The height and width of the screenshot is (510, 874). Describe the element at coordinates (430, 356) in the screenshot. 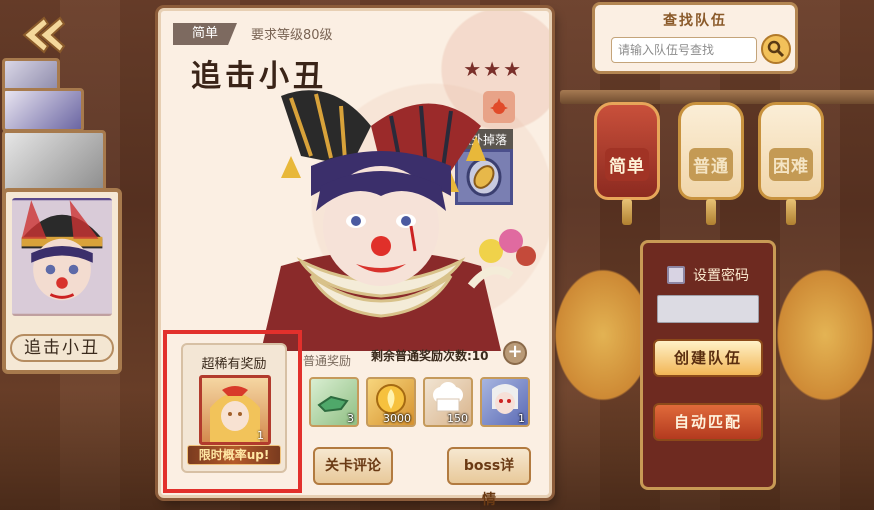

I see `remaining-reward-count: 剩余普通奖励次数:10` at that location.